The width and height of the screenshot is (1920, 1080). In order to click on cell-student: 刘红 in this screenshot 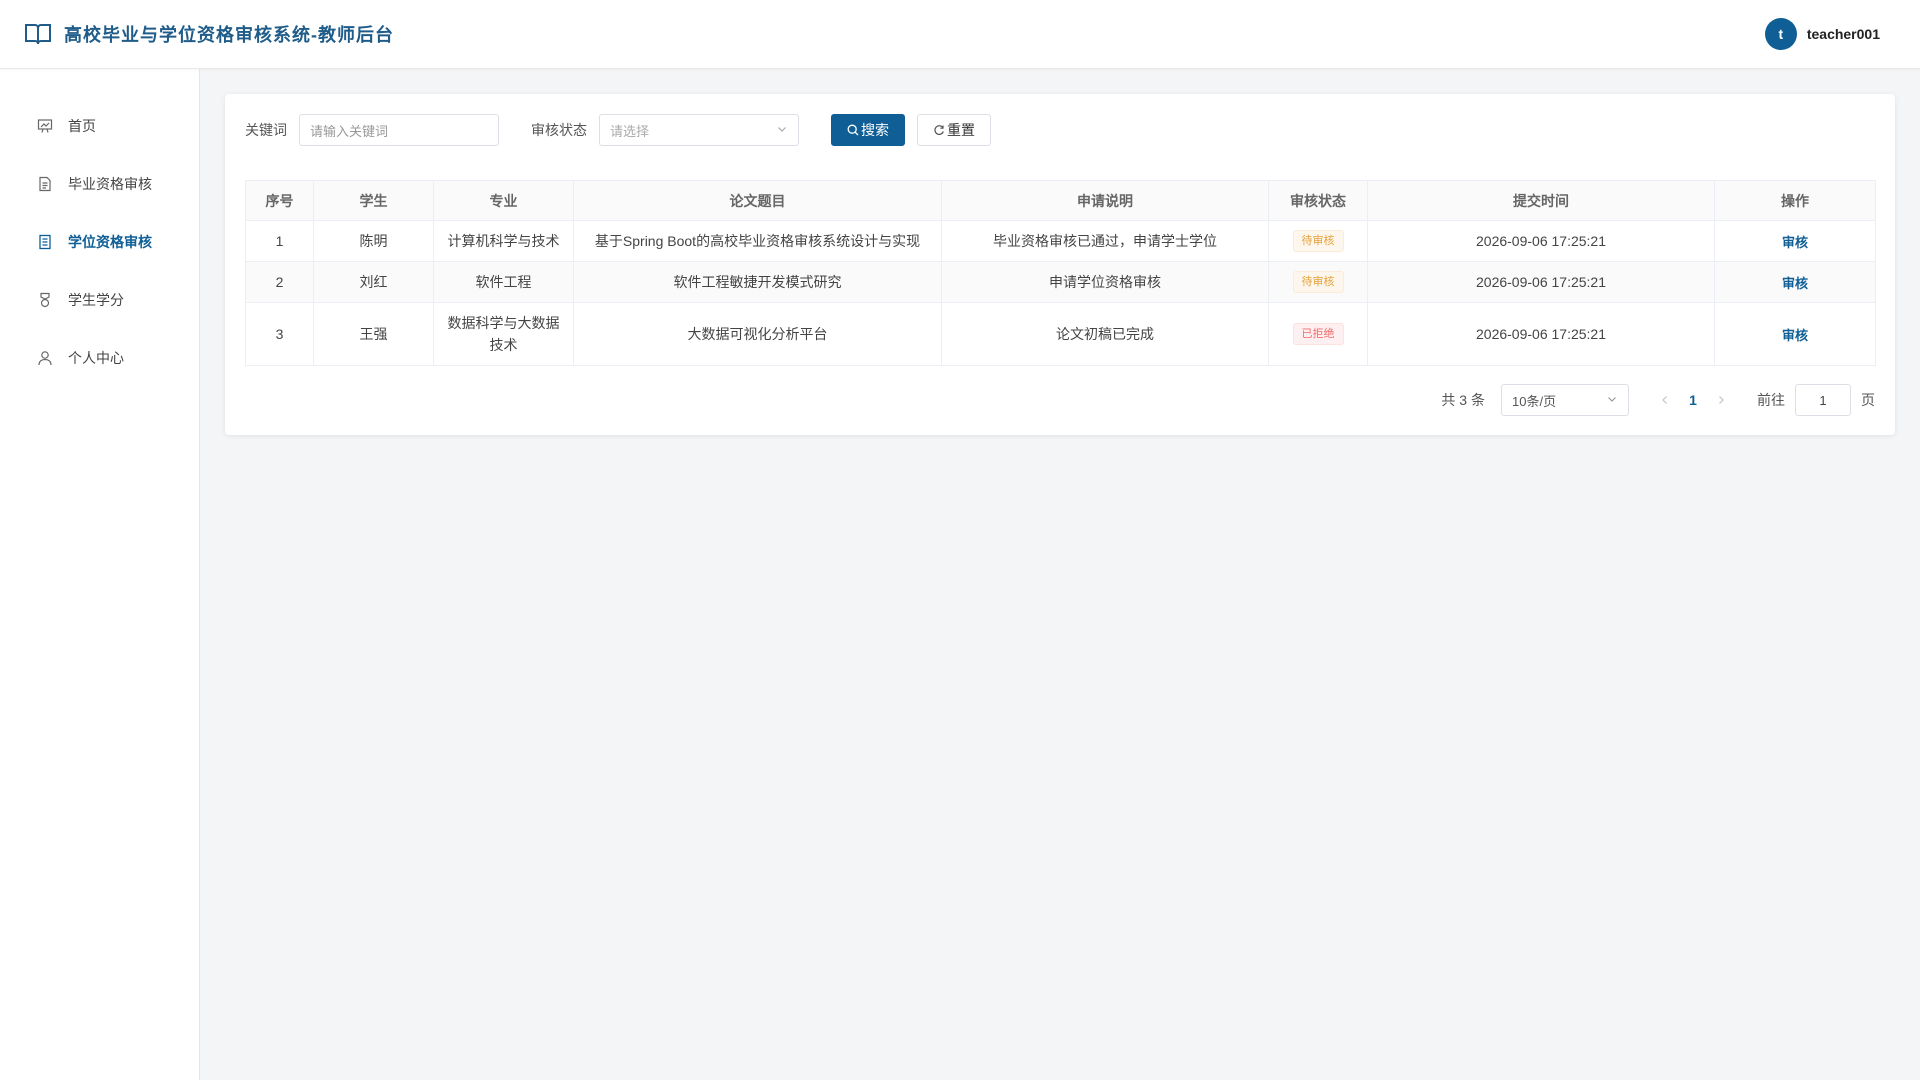, I will do `click(373, 282)`.